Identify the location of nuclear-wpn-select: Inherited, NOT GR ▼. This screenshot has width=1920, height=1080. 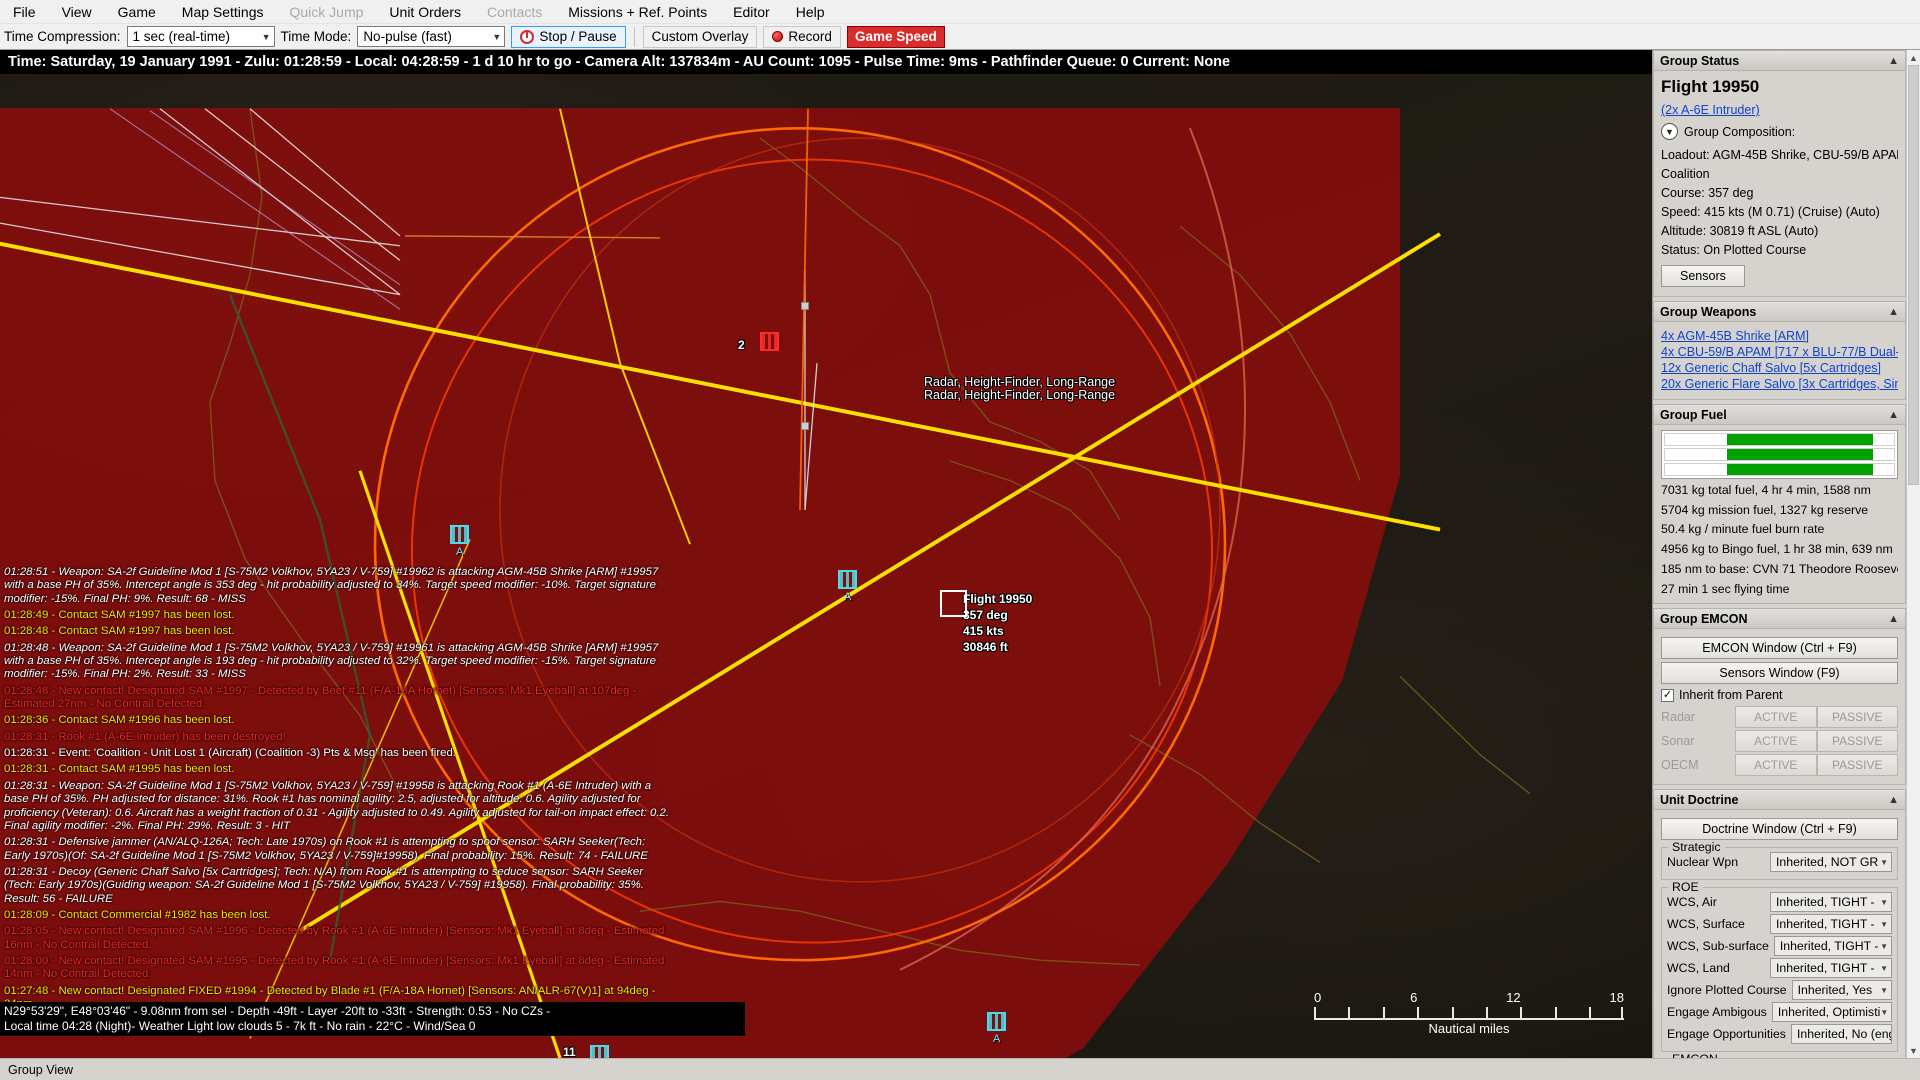
(1831, 862).